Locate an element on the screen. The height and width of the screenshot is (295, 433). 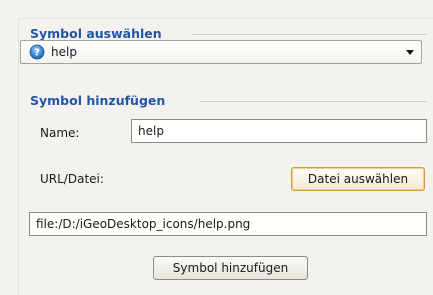
url-label: URL/Datei: is located at coordinates (72, 179).